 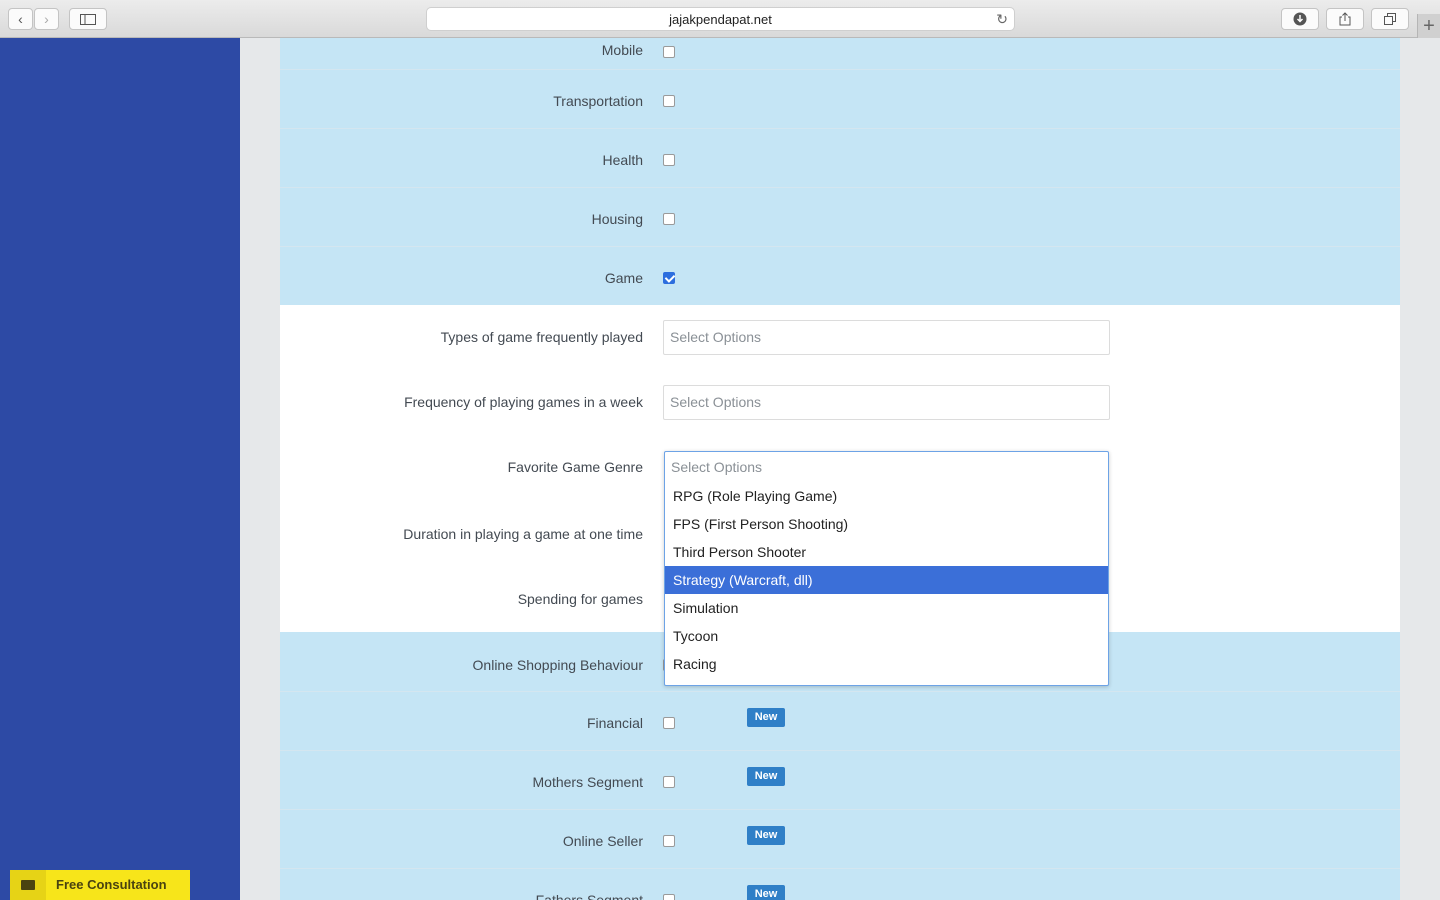 I want to click on row-label: Financial, so click(x=614, y=723).